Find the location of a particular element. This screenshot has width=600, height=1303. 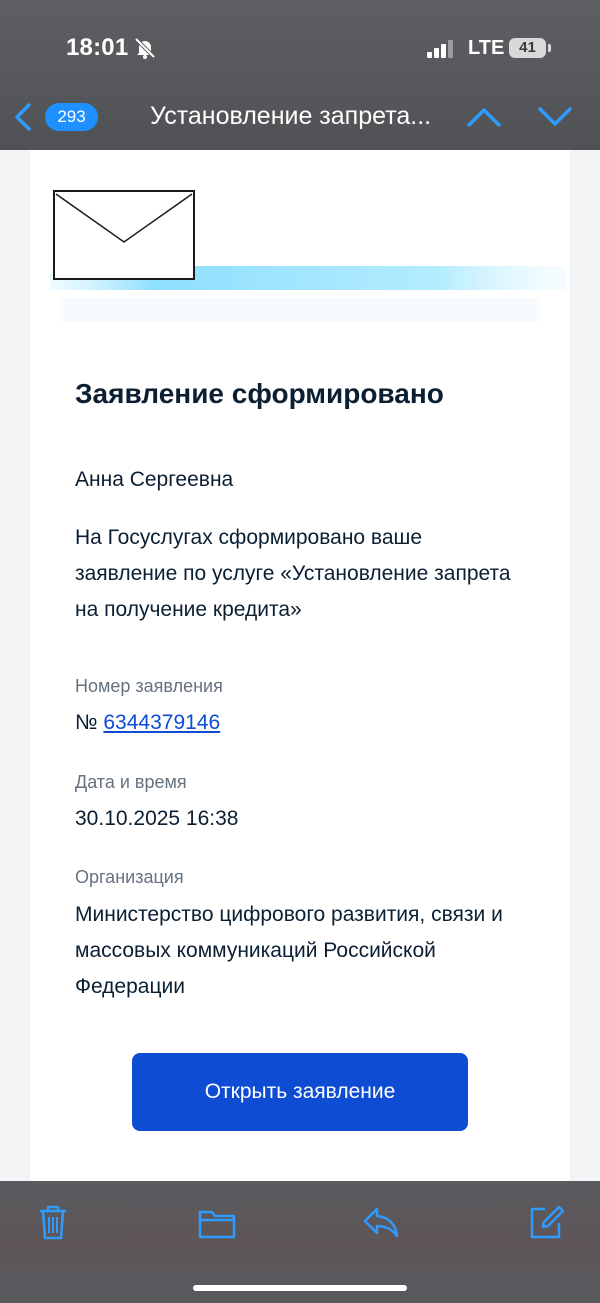

battery-icon: 41 is located at coordinates (527, 48).